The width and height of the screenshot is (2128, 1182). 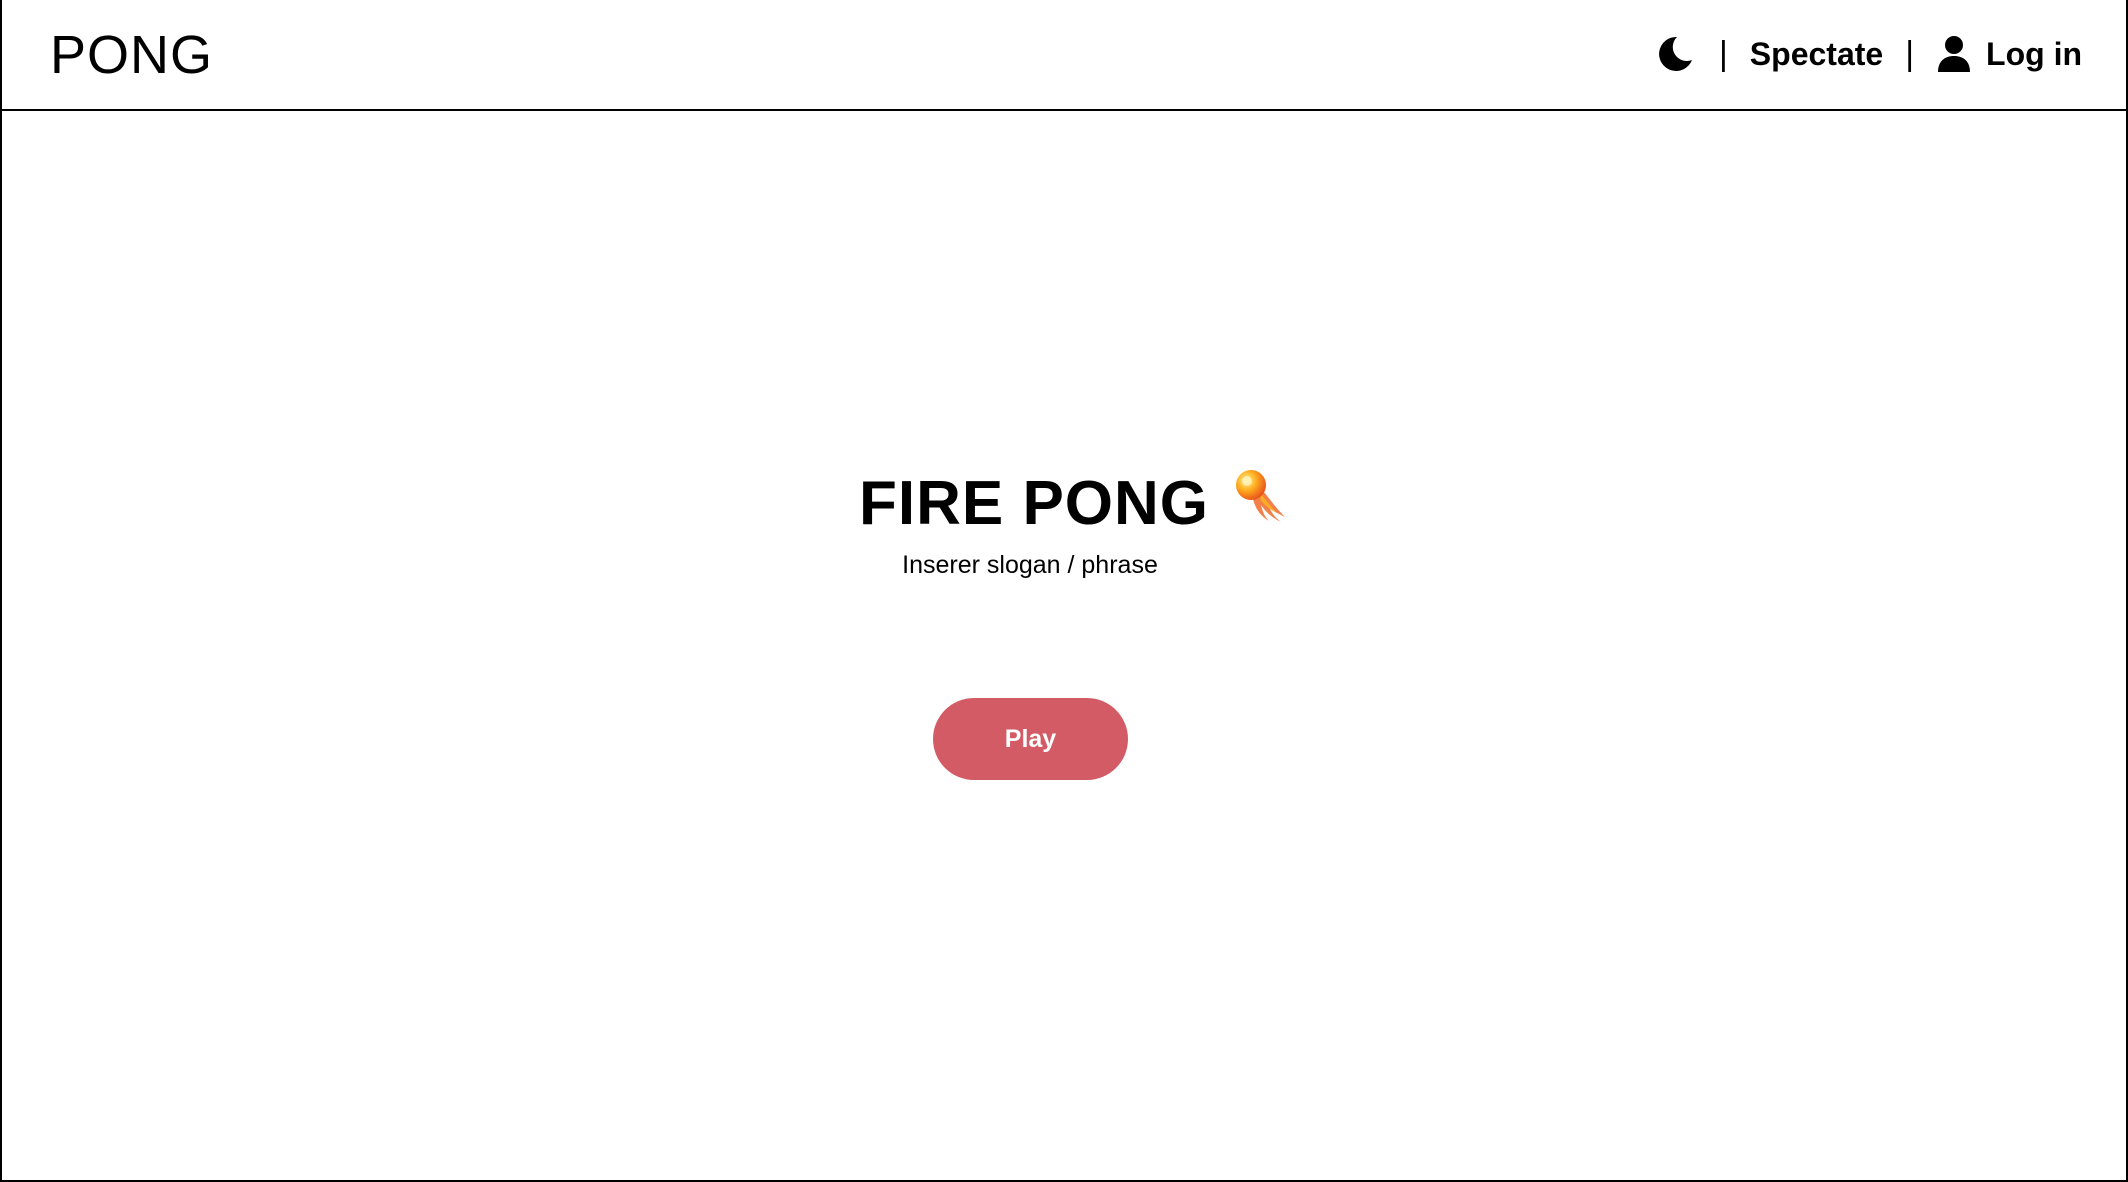 What do you see at coordinates (1261, 496) in the screenshot?
I see `fireball-icon` at bounding box center [1261, 496].